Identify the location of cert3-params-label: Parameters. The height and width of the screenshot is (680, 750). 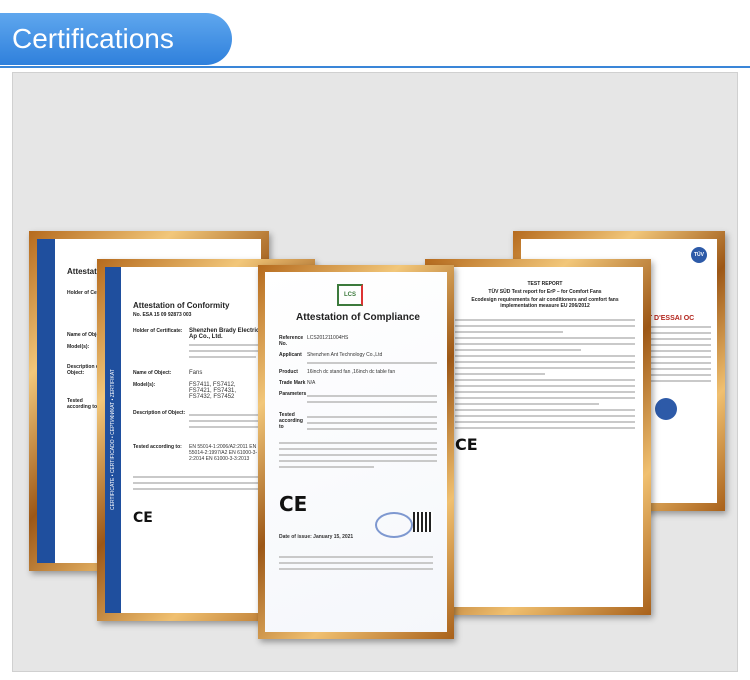
(293, 394).